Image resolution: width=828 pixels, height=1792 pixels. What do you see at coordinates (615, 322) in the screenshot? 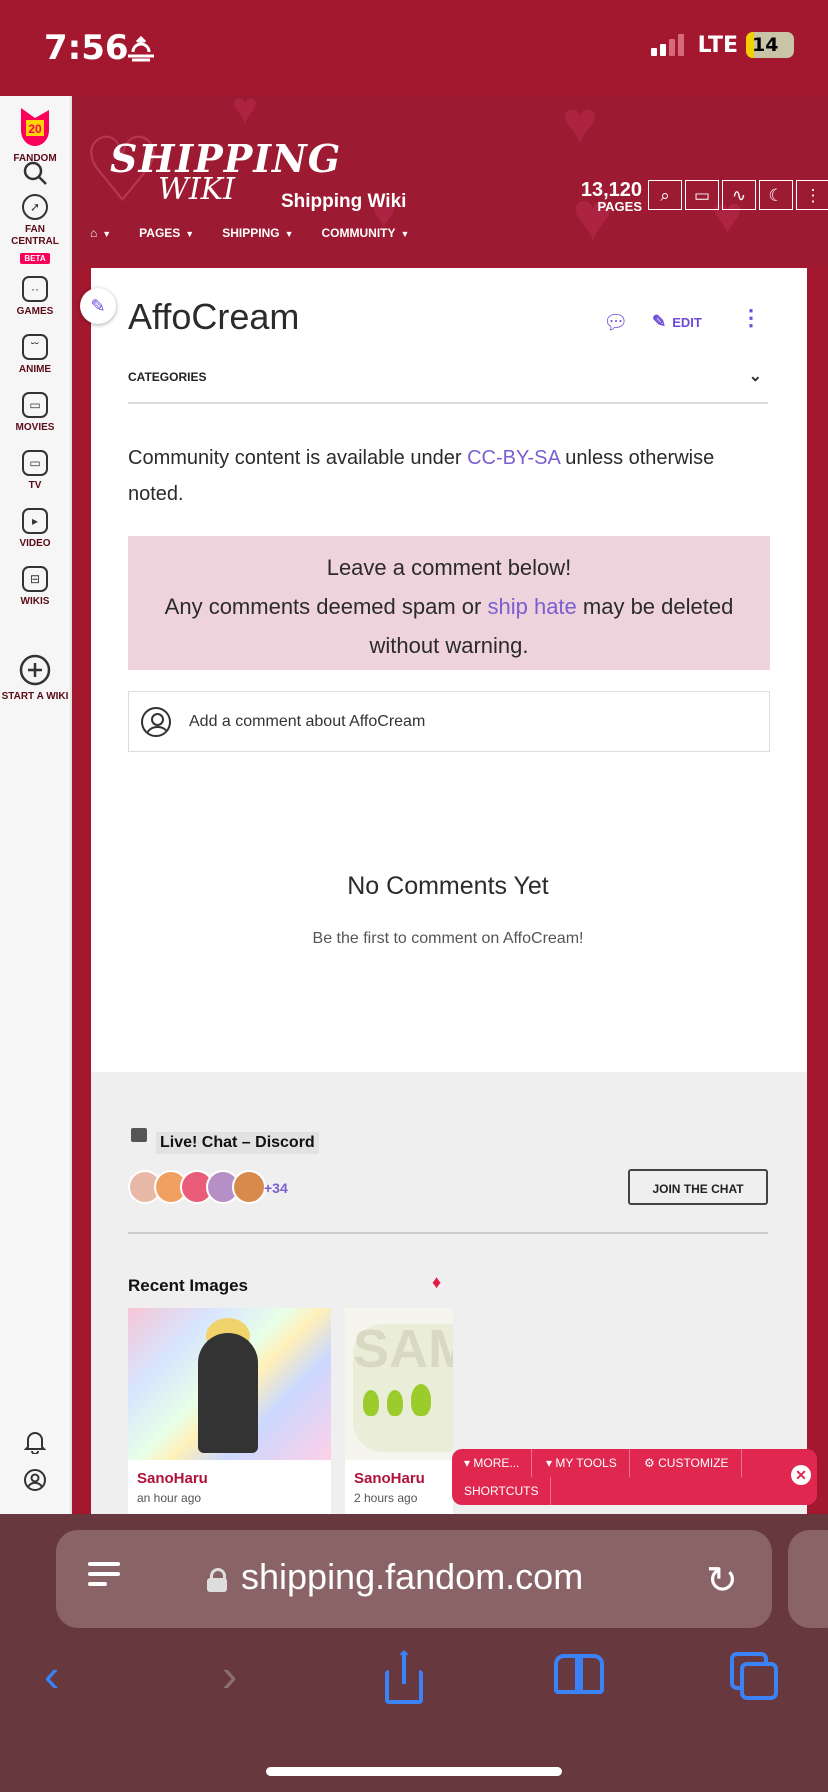
I see `comments-button: 💬︎` at bounding box center [615, 322].